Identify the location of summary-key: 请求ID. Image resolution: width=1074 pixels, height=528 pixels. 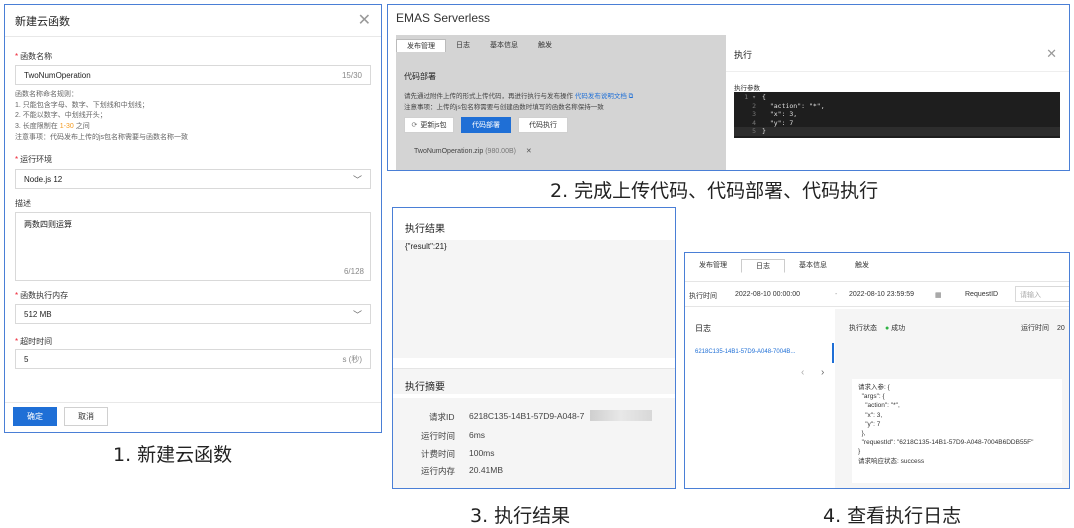
(442, 417).